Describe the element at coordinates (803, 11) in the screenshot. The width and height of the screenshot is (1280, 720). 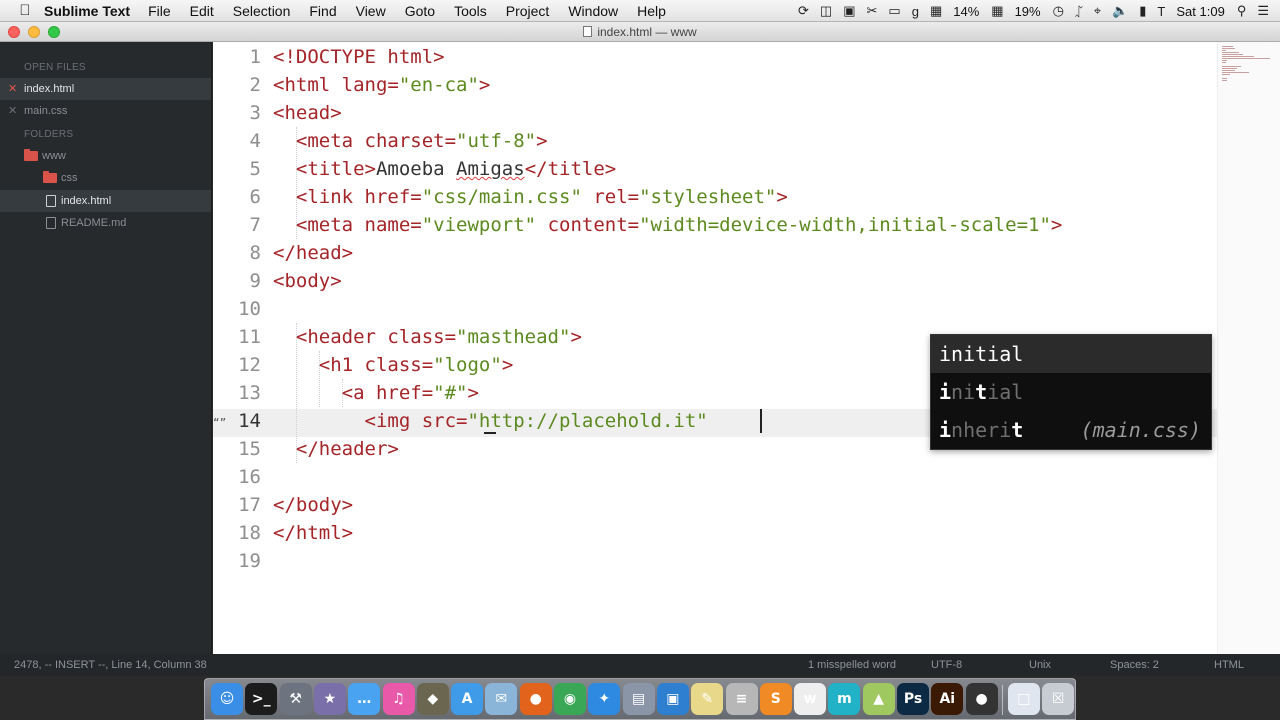
I see `sync-icon: ⟳` at that location.